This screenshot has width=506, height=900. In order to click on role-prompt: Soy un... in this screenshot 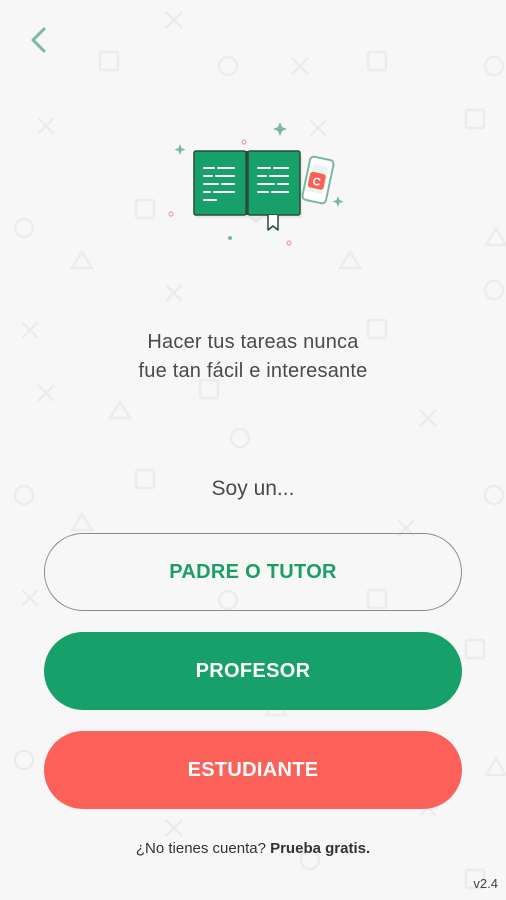, I will do `click(253, 488)`.